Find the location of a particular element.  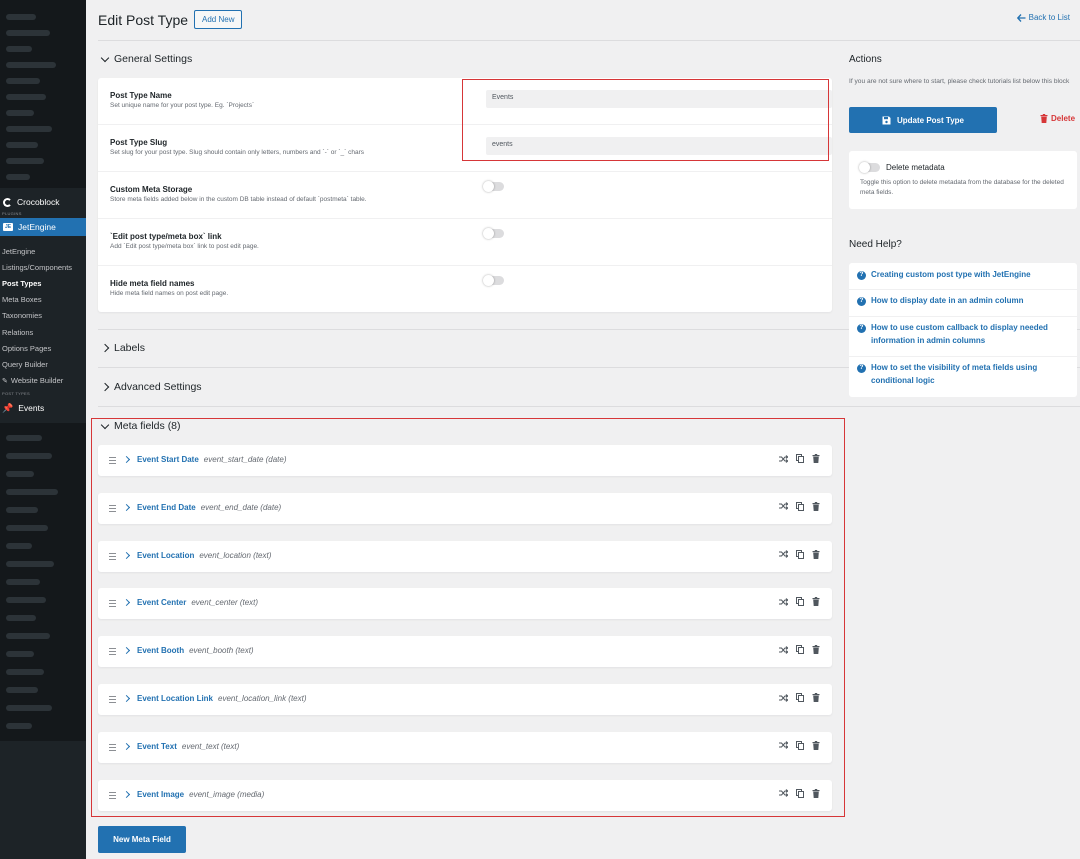

general-settings-toggle: General Settings is located at coordinates (146, 59).